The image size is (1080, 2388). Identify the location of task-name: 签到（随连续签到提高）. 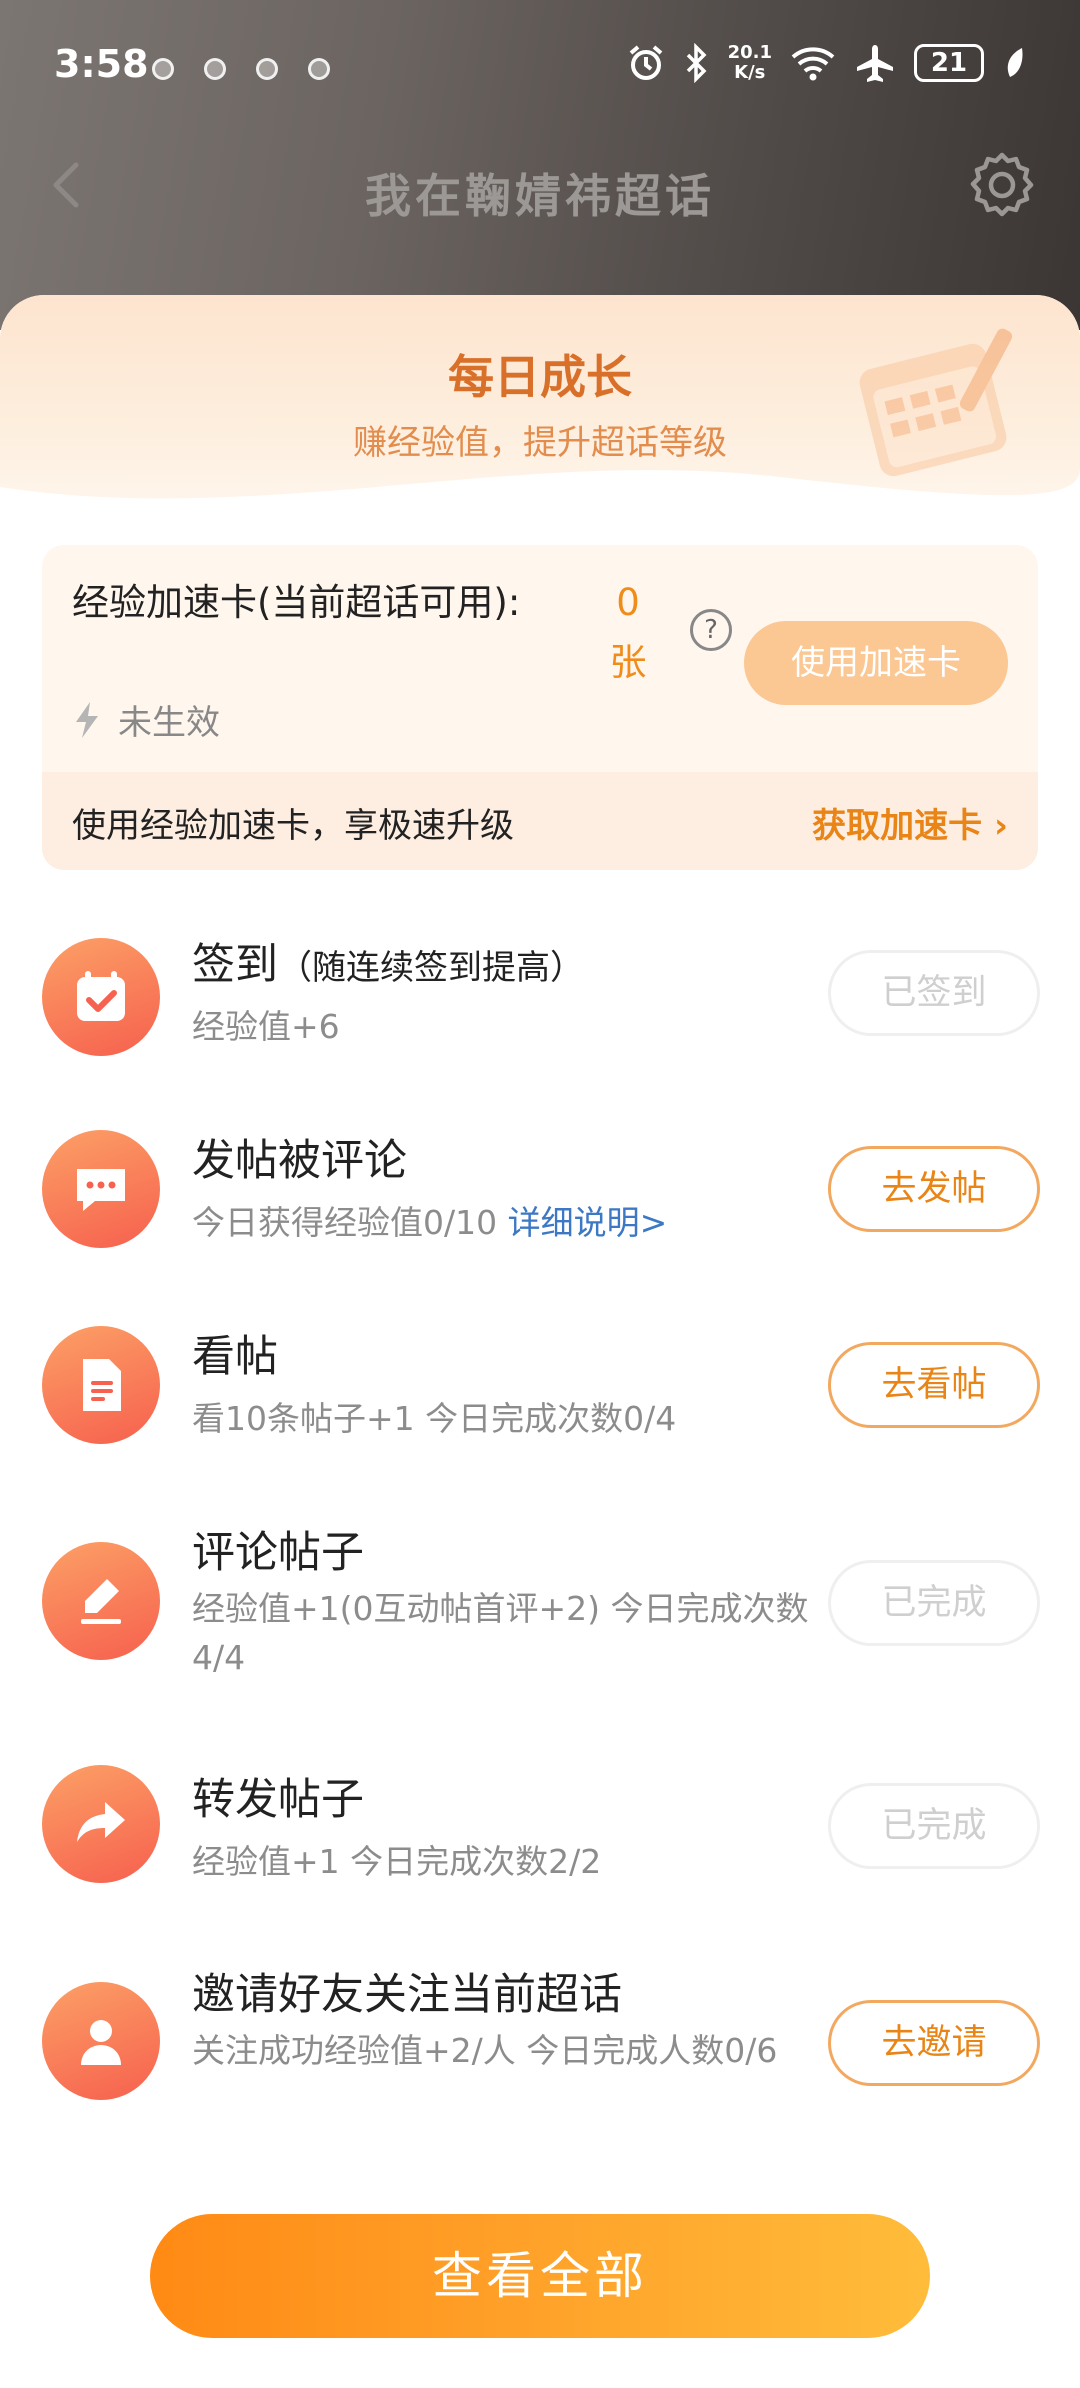
(388, 965).